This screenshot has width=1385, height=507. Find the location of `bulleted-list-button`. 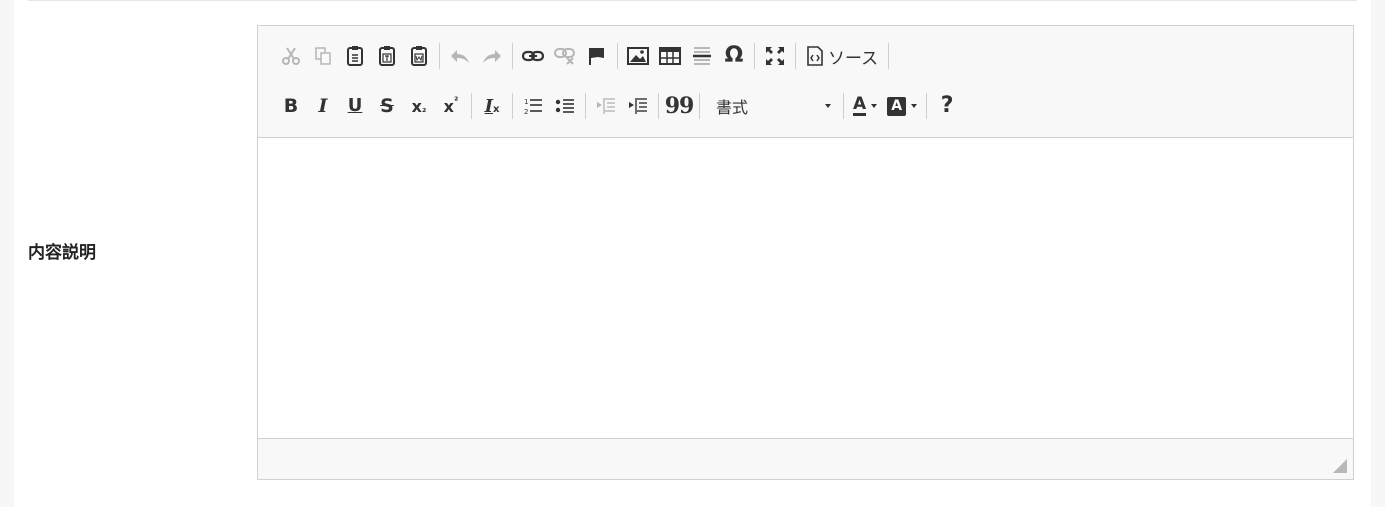

bulleted-list-button is located at coordinates (565, 106).